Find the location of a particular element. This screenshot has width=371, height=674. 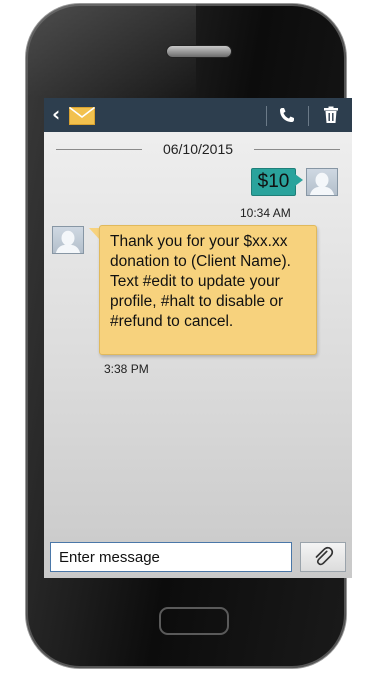

earpiece-speaker is located at coordinates (199, 51).